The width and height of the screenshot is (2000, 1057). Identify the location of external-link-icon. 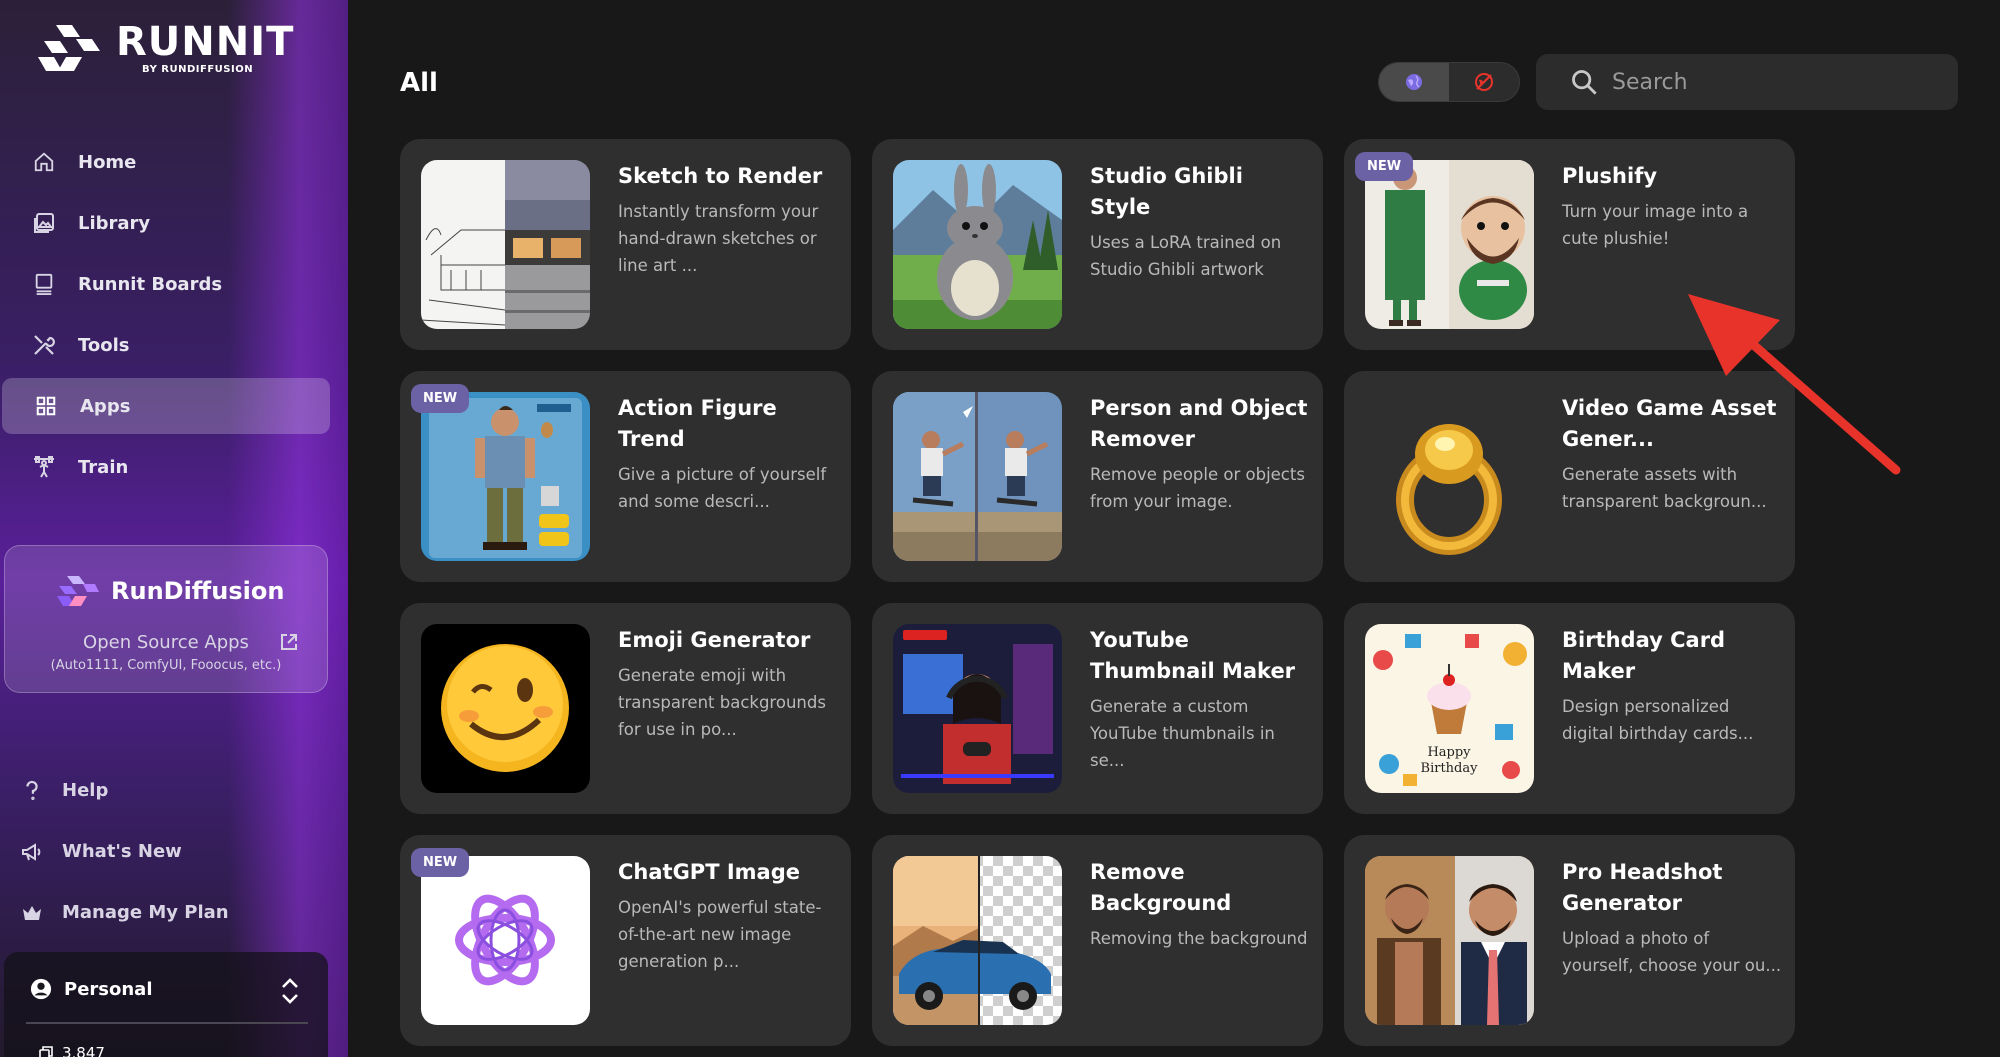
(289, 642).